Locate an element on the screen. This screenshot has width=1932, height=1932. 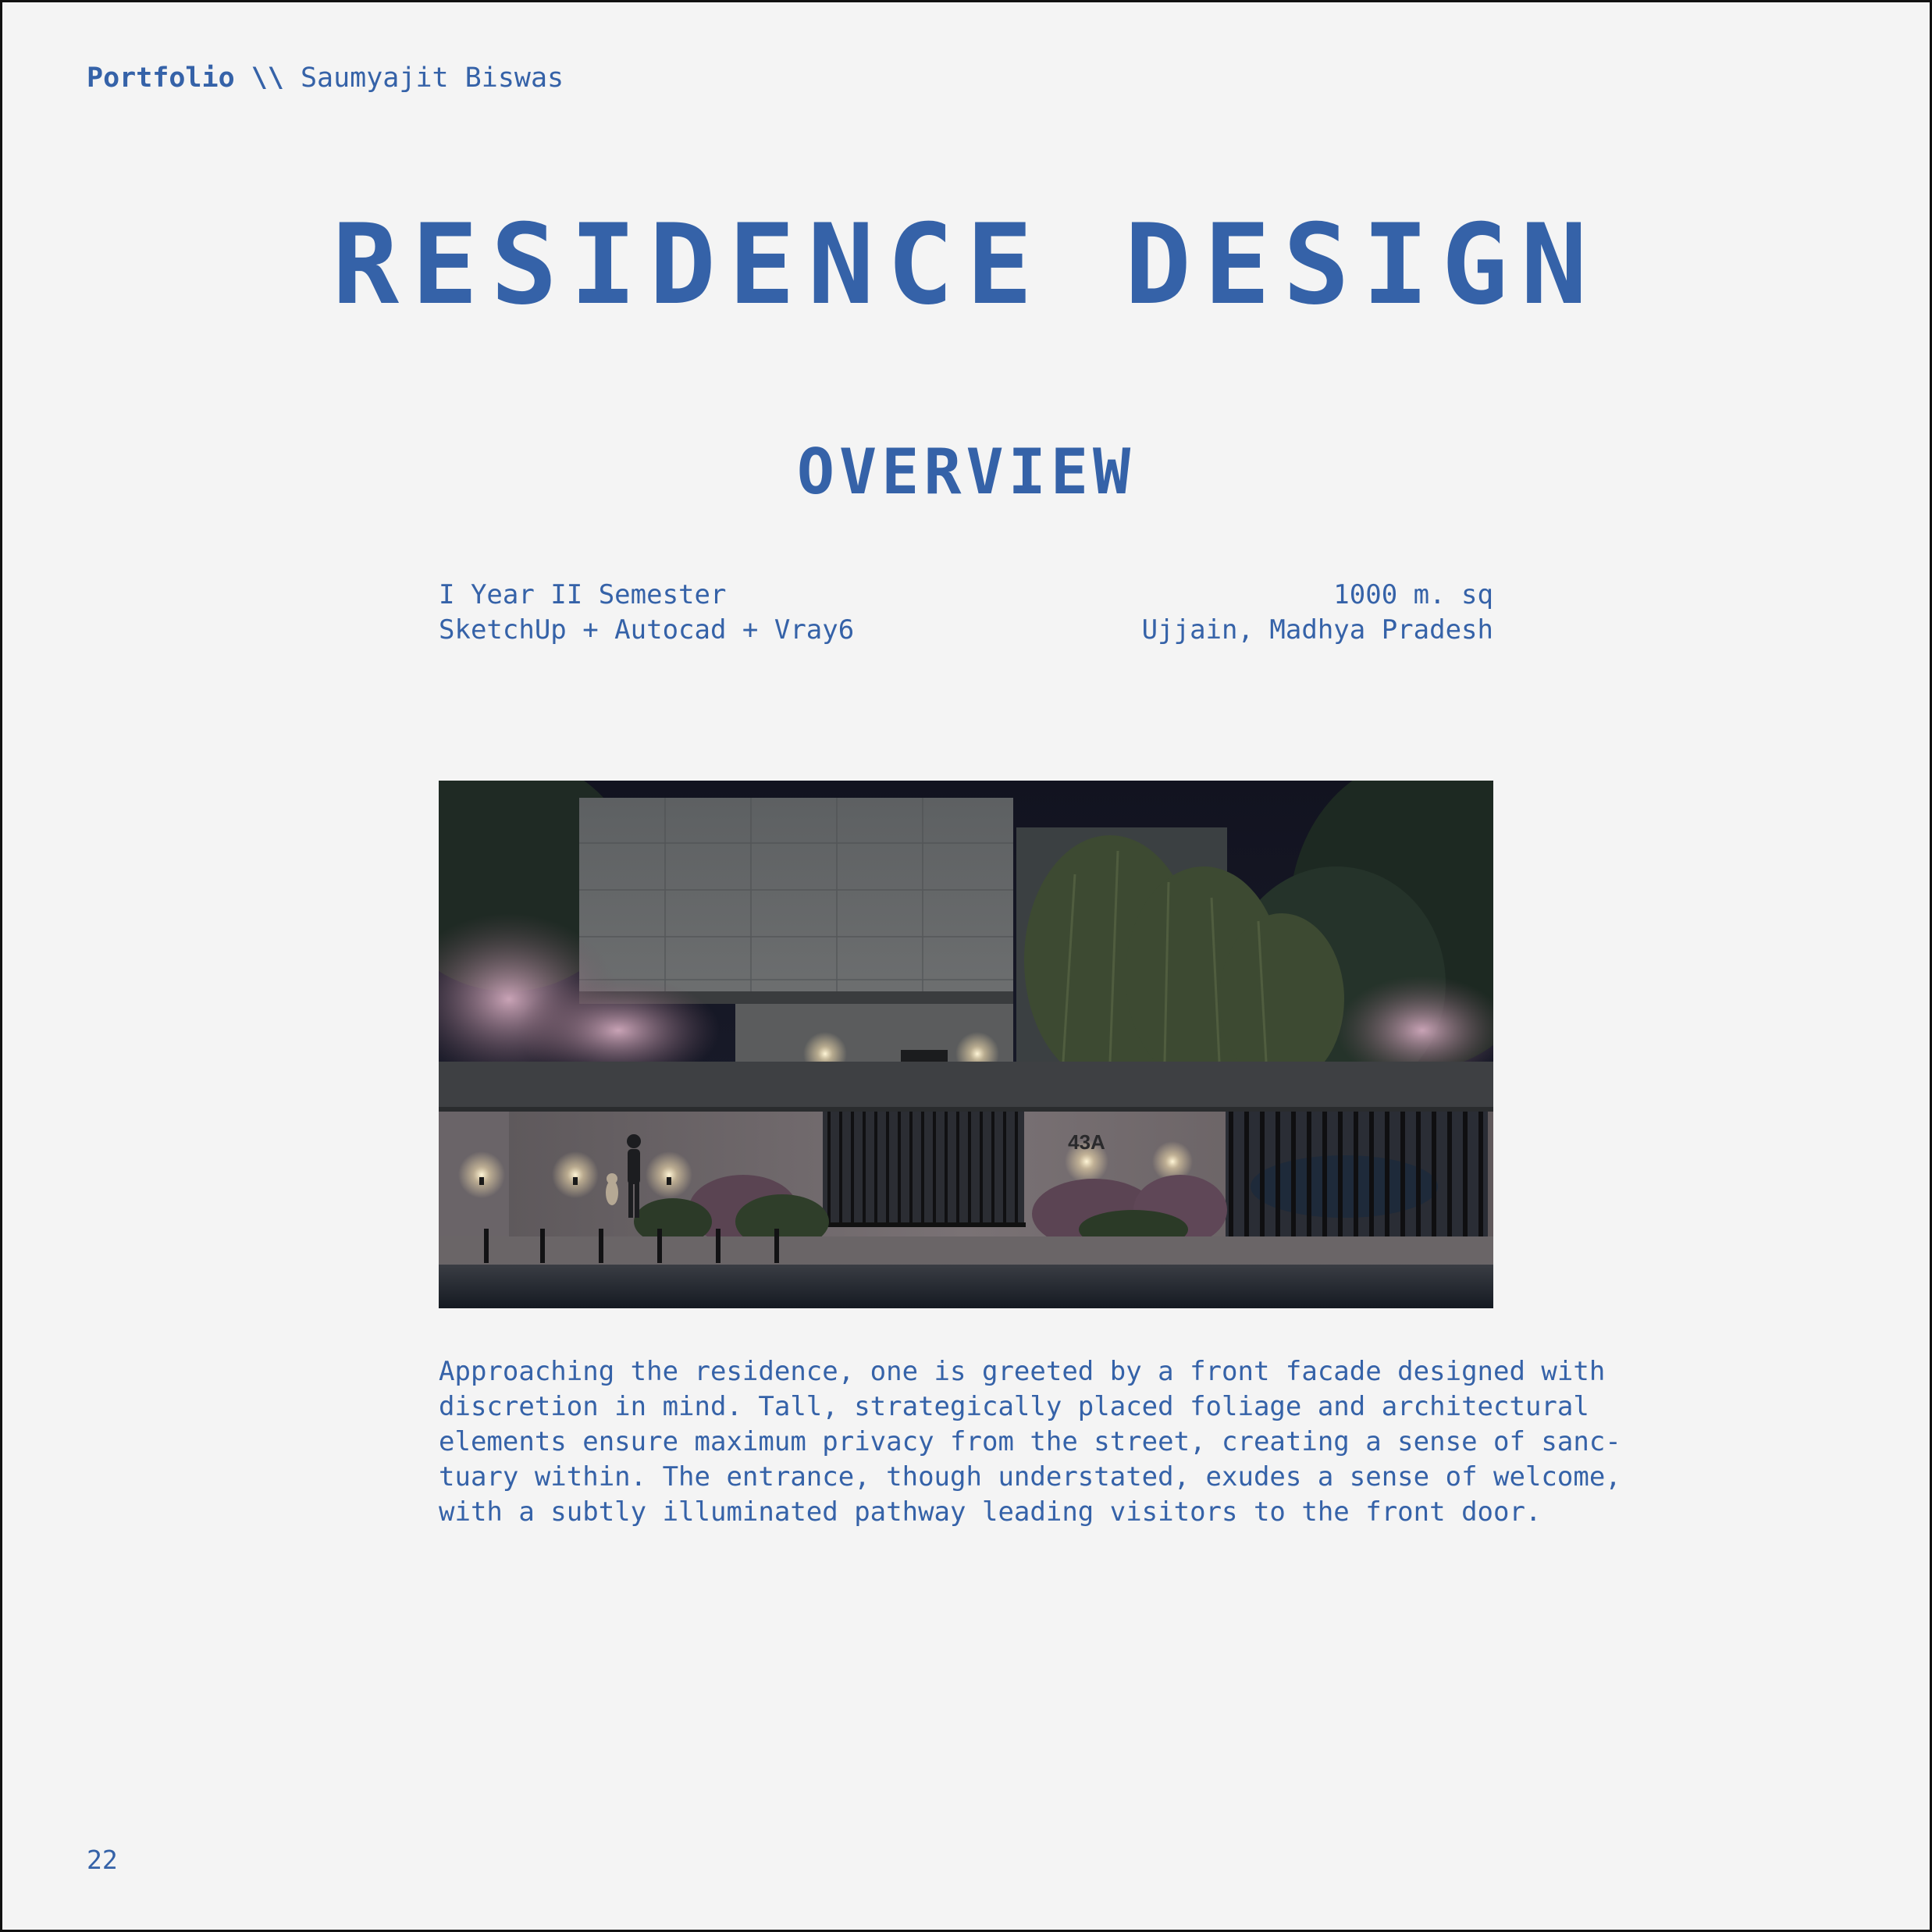
residence-render-image: 43A is located at coordinates (966, 1044).